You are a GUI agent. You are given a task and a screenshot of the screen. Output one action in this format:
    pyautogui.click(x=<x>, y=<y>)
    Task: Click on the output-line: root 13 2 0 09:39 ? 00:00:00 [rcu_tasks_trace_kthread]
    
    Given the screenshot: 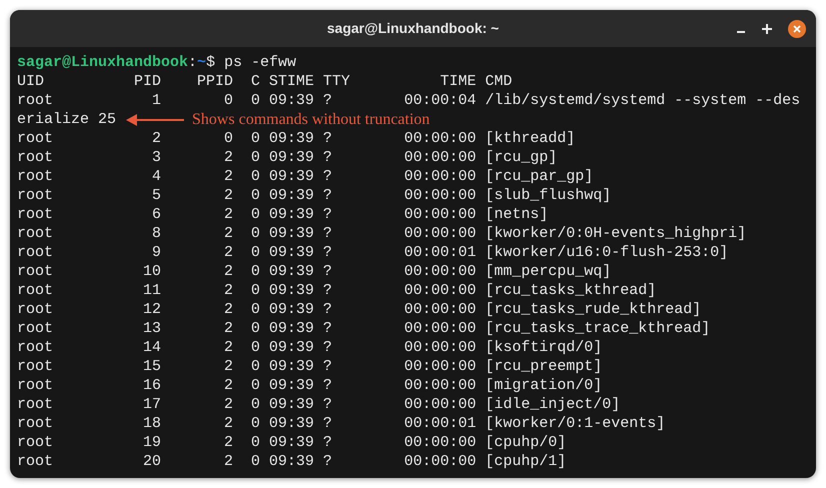 What is the action you would take?
    pyautogui.click(x=364, y=328)
    